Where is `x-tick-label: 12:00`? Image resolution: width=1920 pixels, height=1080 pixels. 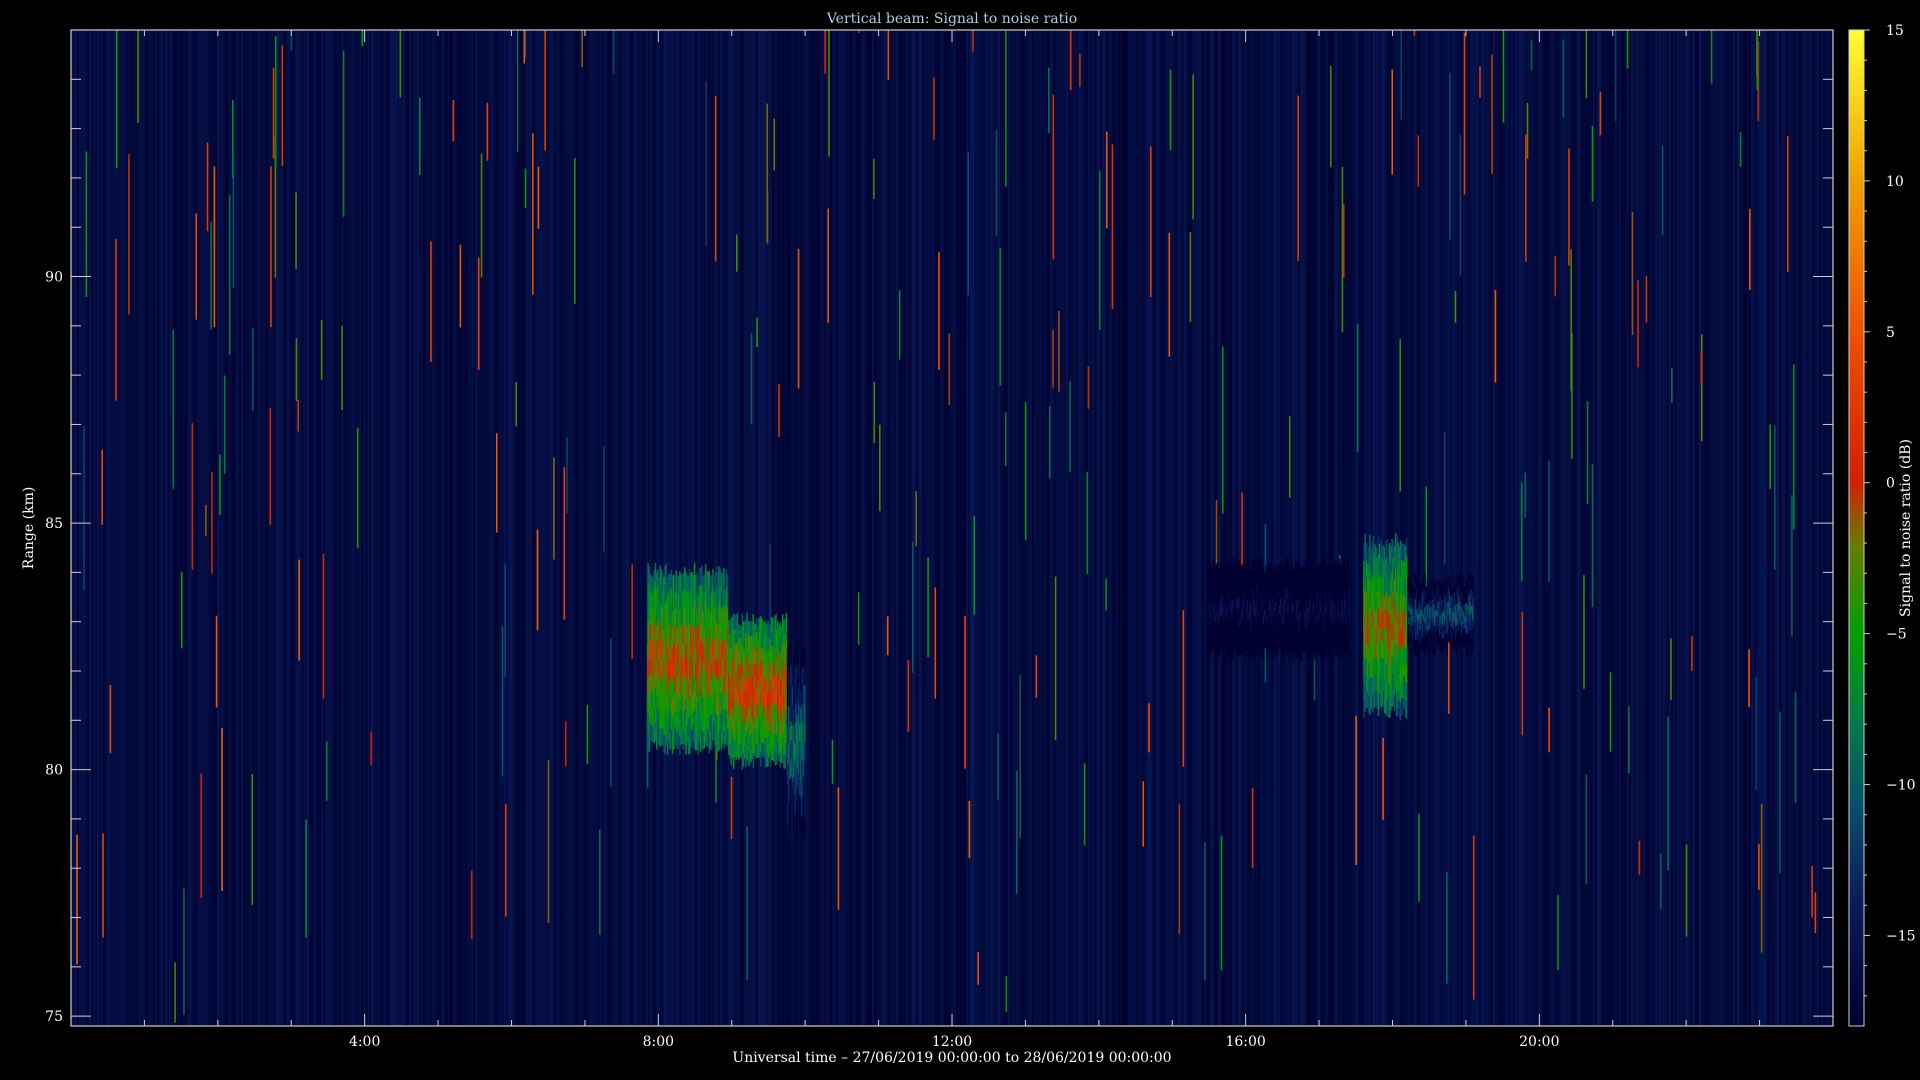 x-tick-label: 12:00 is located at coordinates (952, 1042).